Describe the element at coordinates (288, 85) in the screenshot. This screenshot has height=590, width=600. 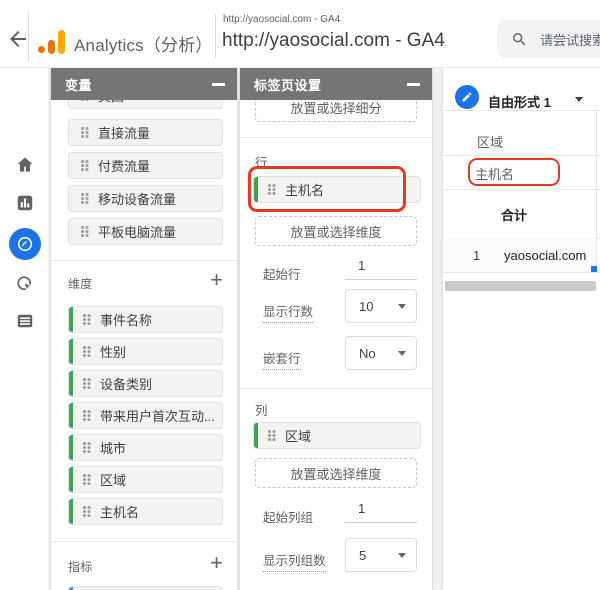
I see `tab-settings-panel-title: 标签页设置` at that location.